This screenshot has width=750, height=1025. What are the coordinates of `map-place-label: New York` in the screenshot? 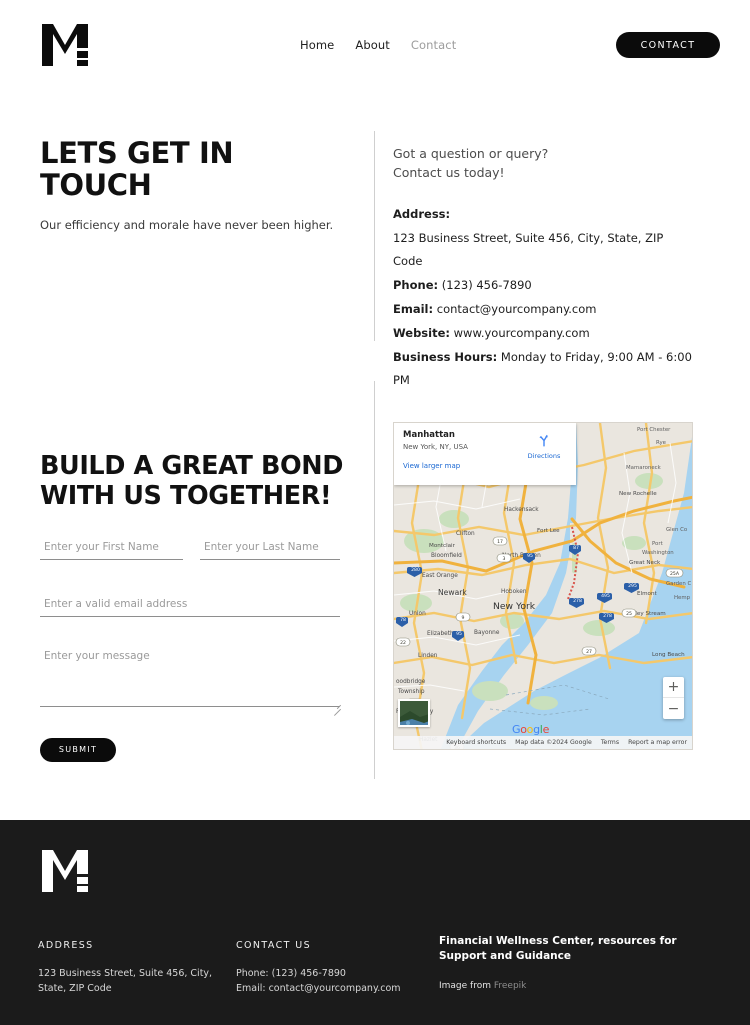 It's located at (514, 606).